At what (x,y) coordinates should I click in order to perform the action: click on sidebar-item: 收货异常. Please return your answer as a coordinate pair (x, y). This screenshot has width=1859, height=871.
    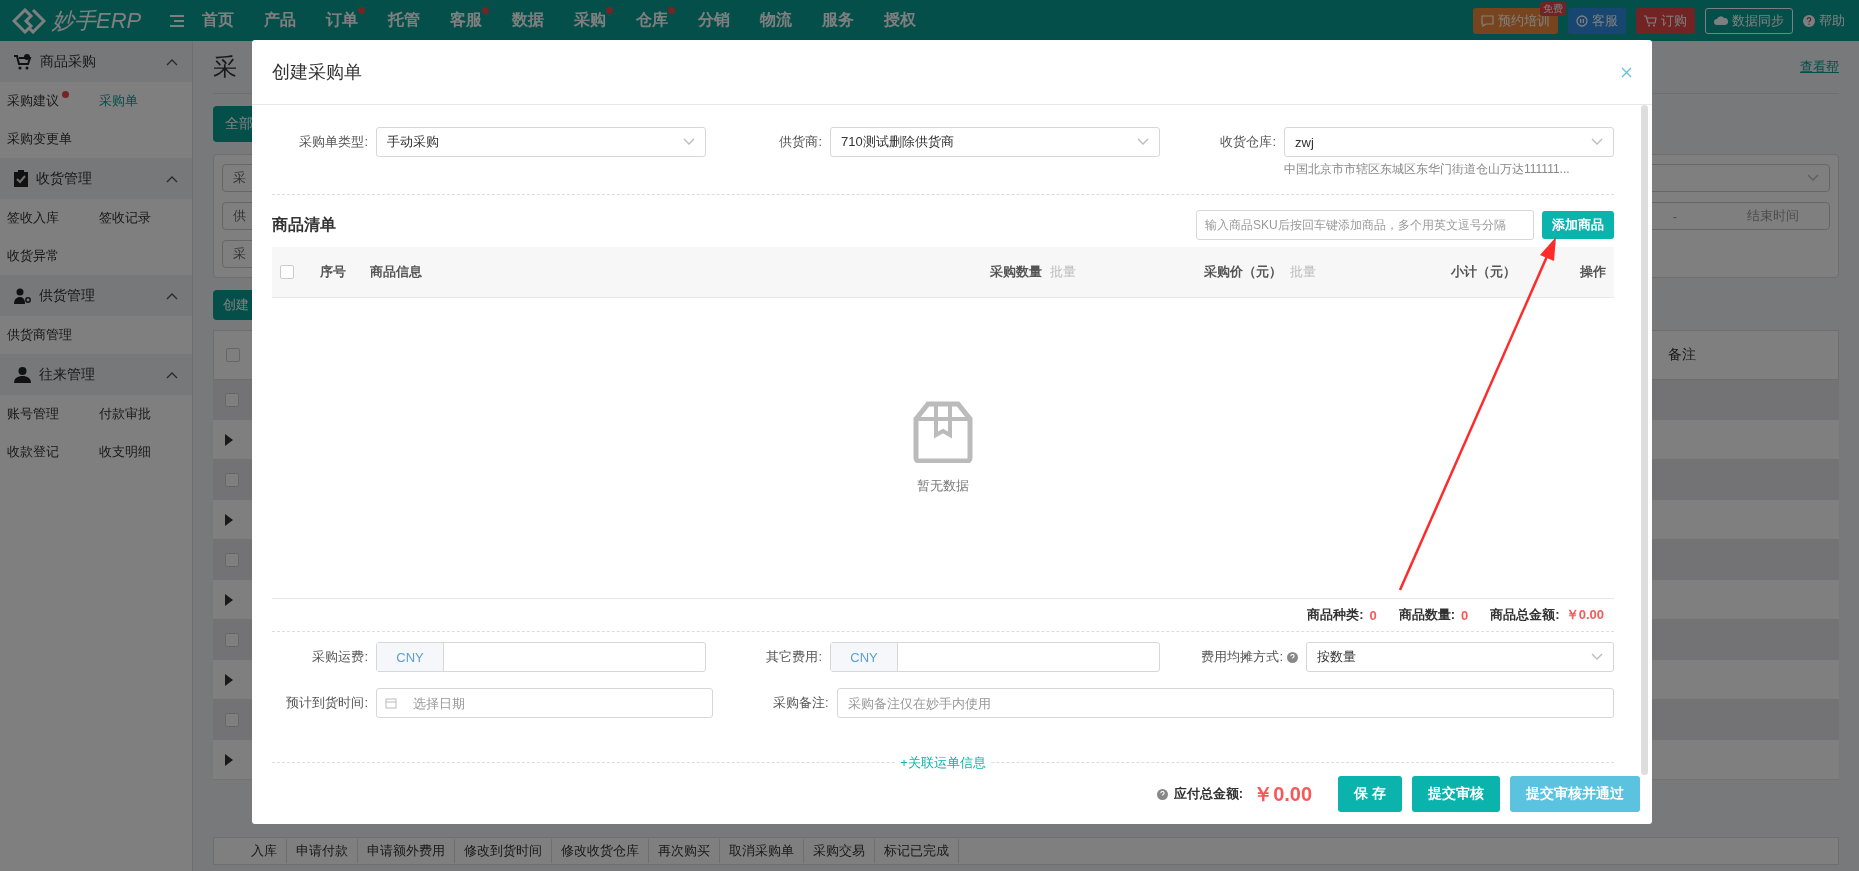
    Looking at the image, I should click on (53, 256).